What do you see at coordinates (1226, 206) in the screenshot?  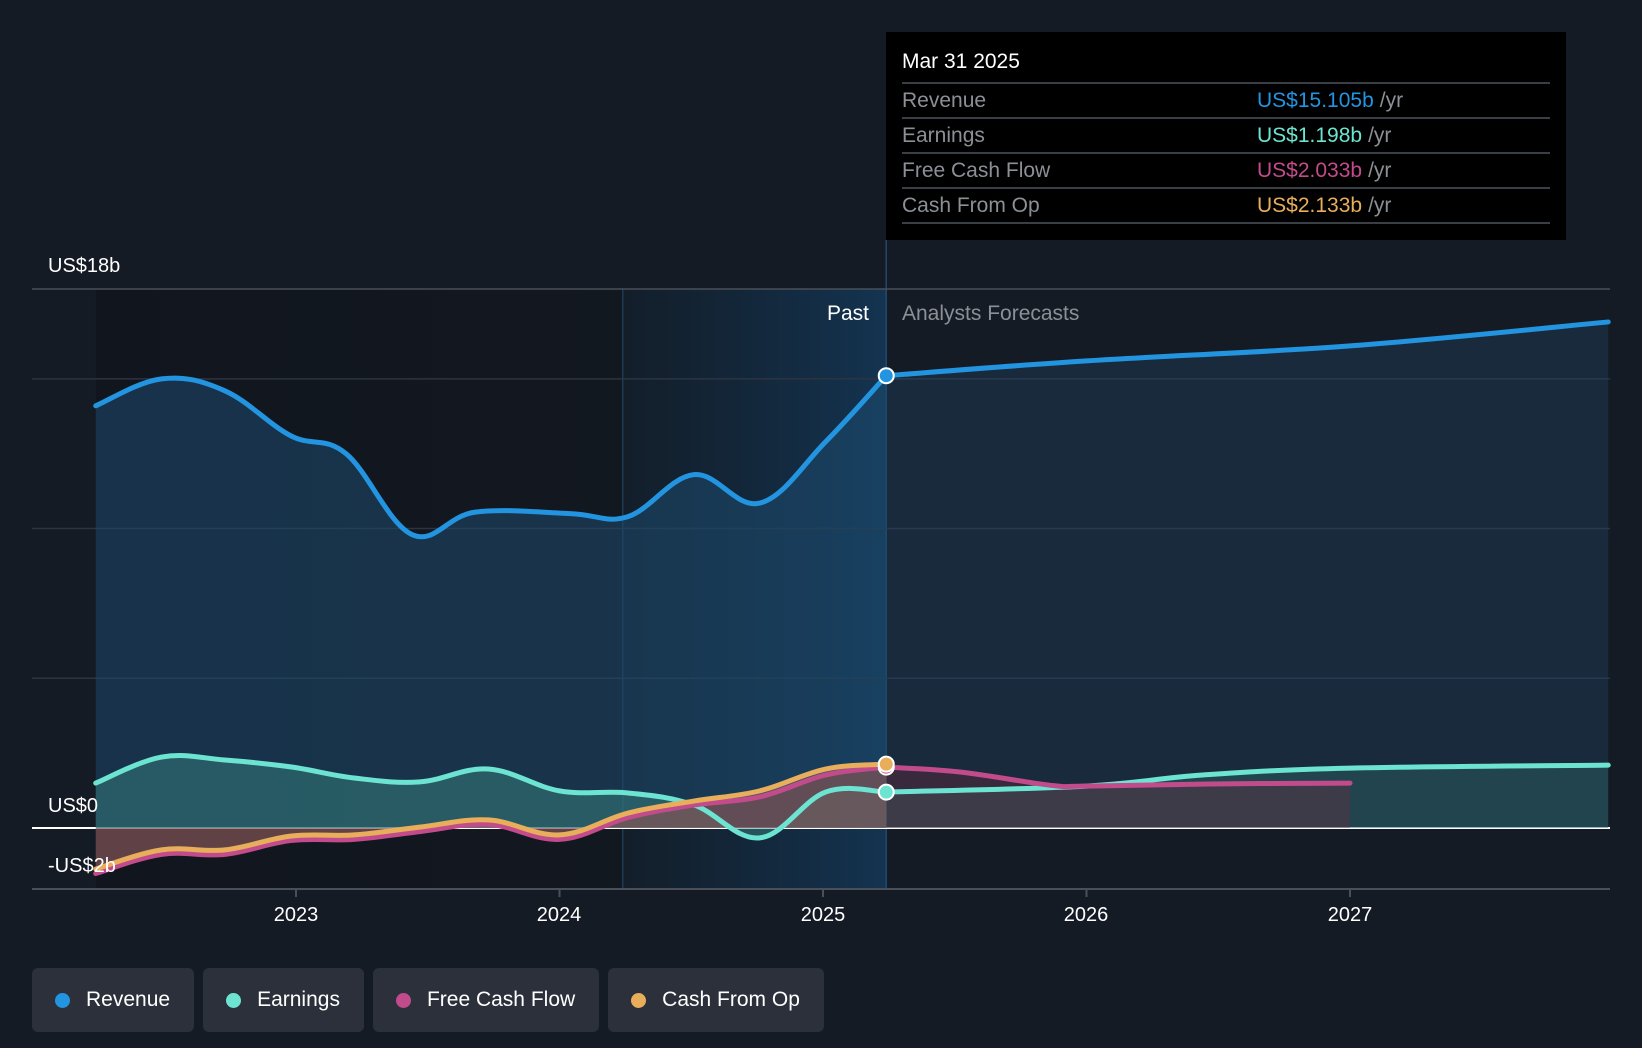 I see `tooltip-row-cash-from-op: Cash From Op US$2.133b /yr` at bounding box center [1226, 206].